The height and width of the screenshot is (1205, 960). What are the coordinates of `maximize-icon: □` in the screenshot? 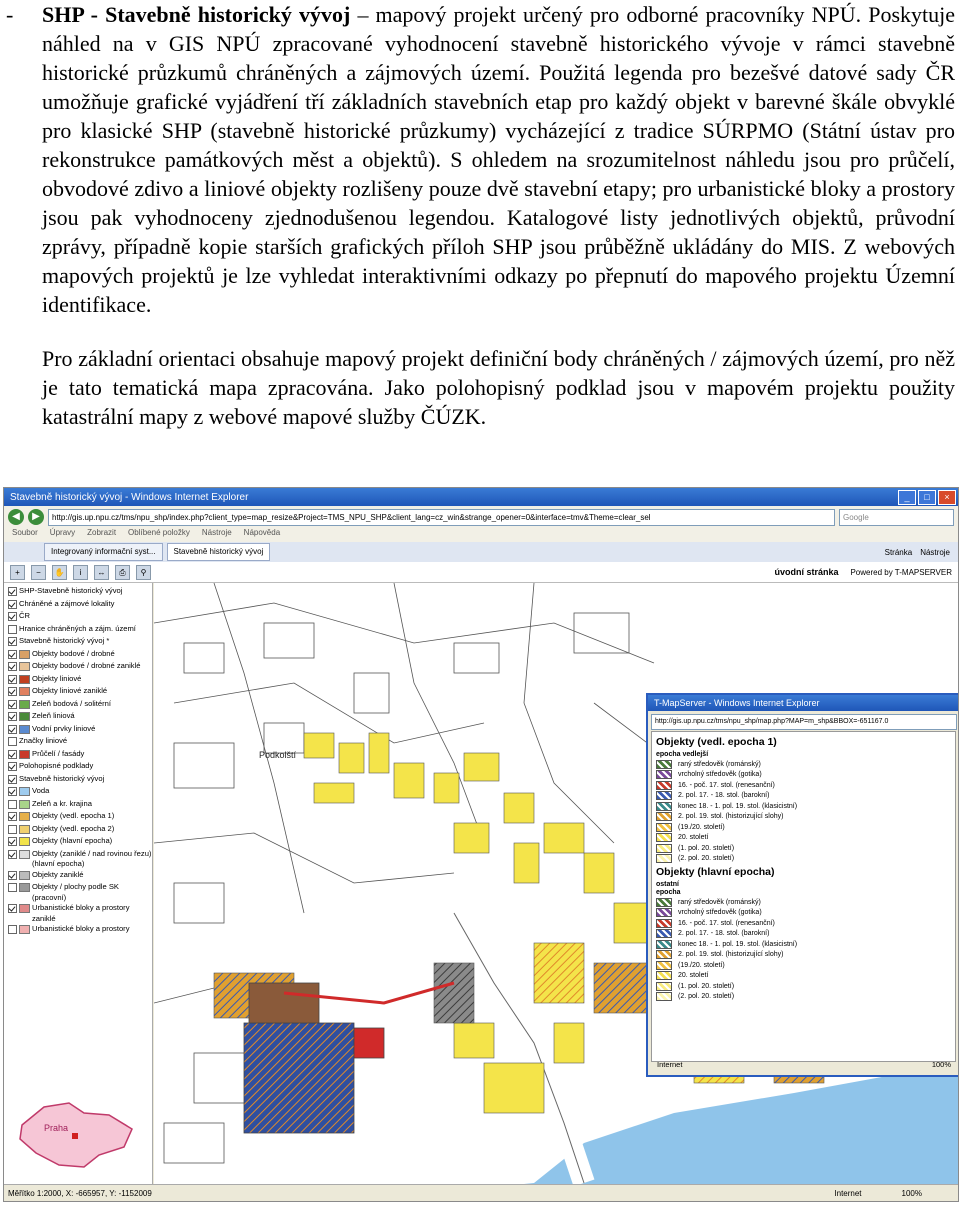 It's located at (927, 497).